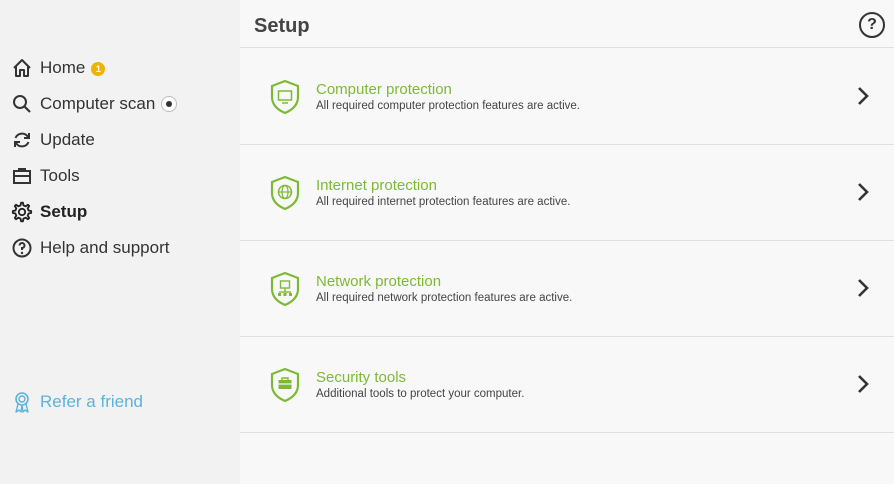 This screenshot has width=894, height=484. Describe the element at coordinates (120, 68) in the screenshot. I see `sidebar-item-home: Home 1` at that location.